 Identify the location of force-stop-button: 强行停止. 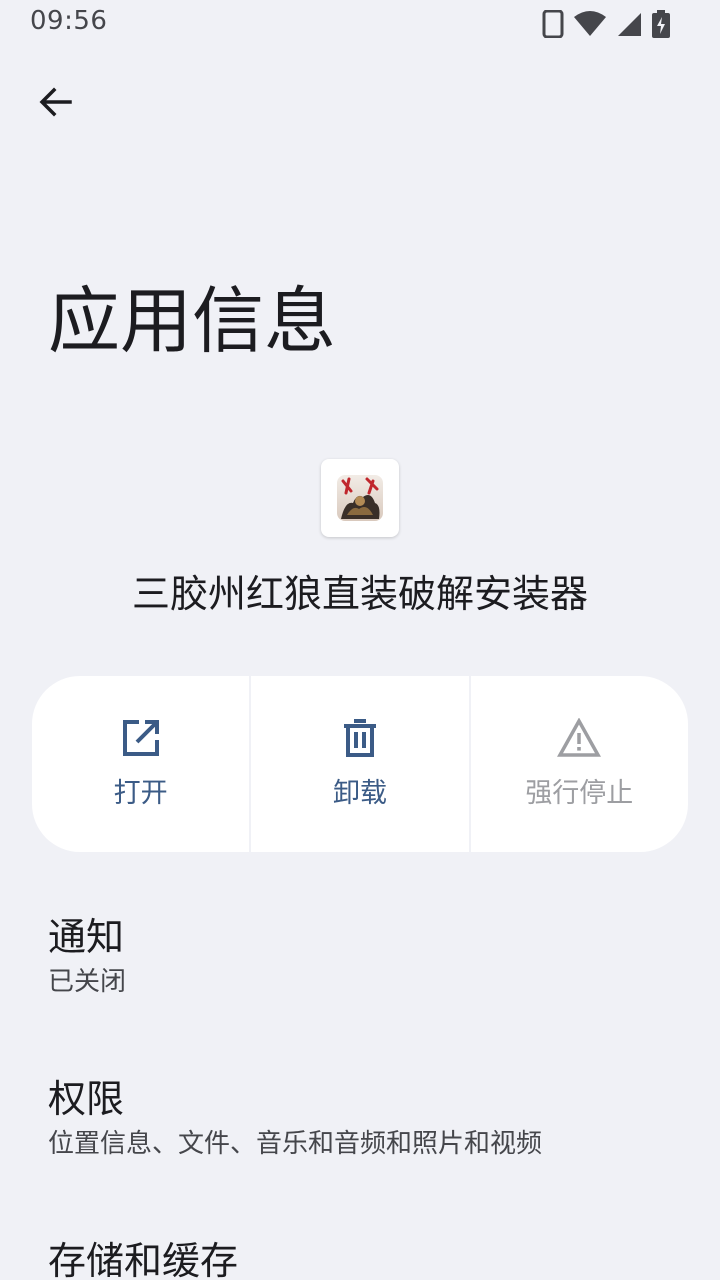
(579, 764).